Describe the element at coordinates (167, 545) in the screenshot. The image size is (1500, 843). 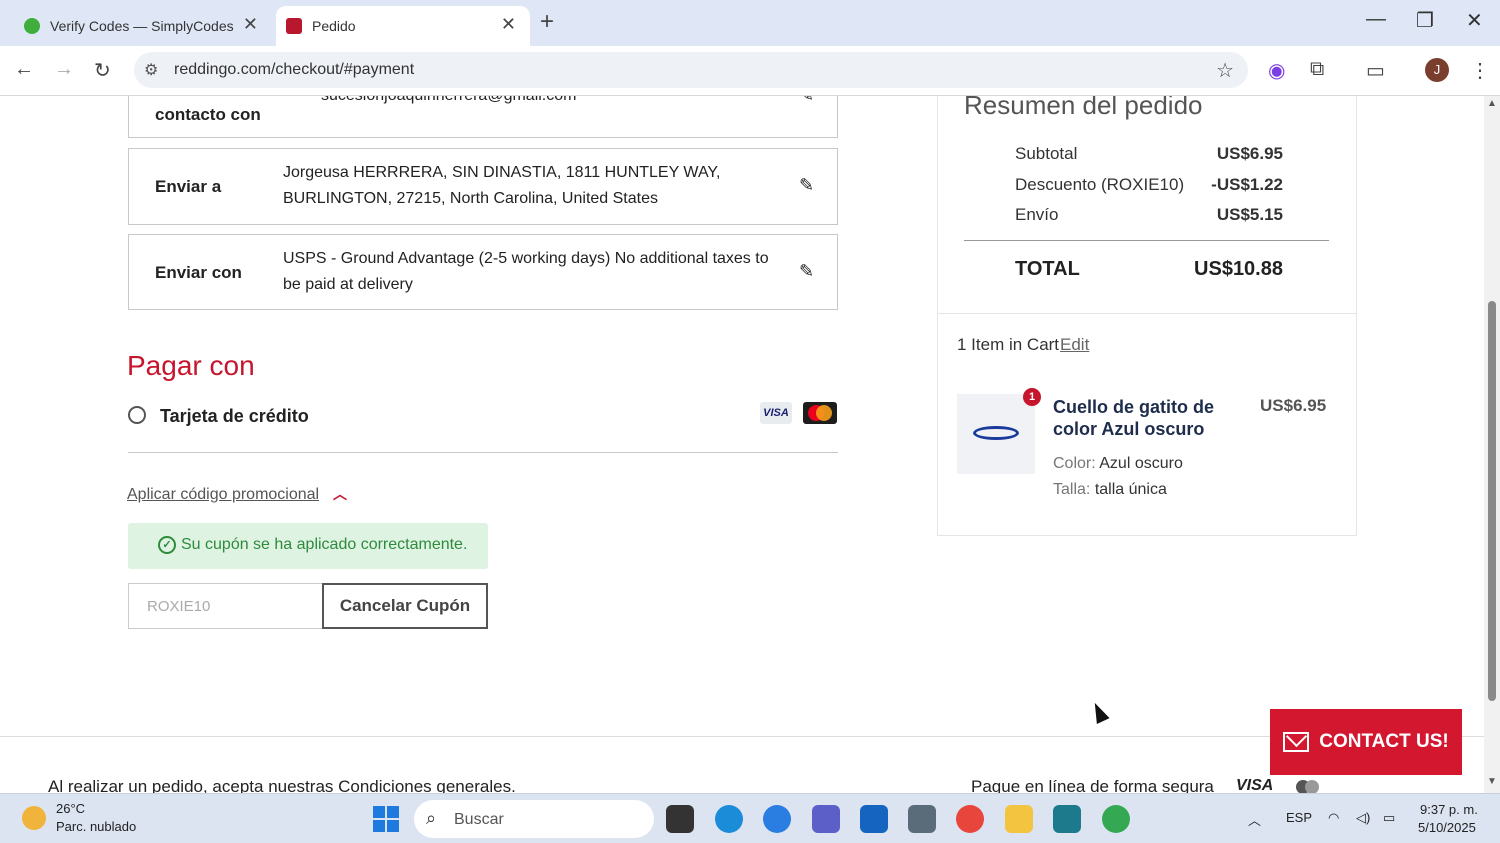
I see `check-circle-icon: ✓` at that location.